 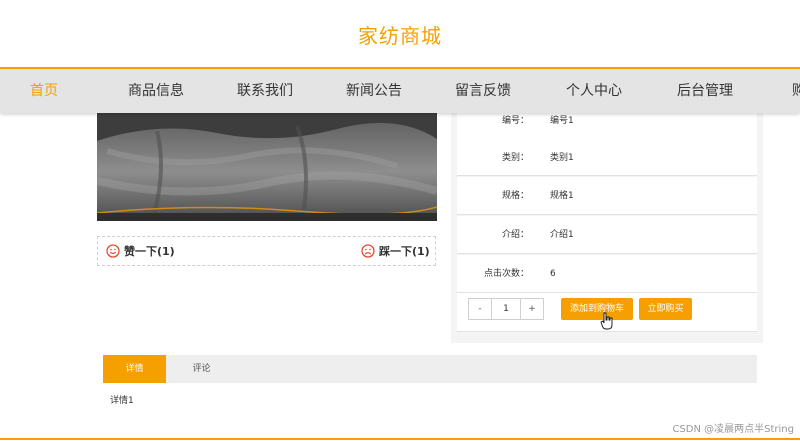 I want to click on info-row-intro: 介绍： 介绍1, so click(x=607, y=235).